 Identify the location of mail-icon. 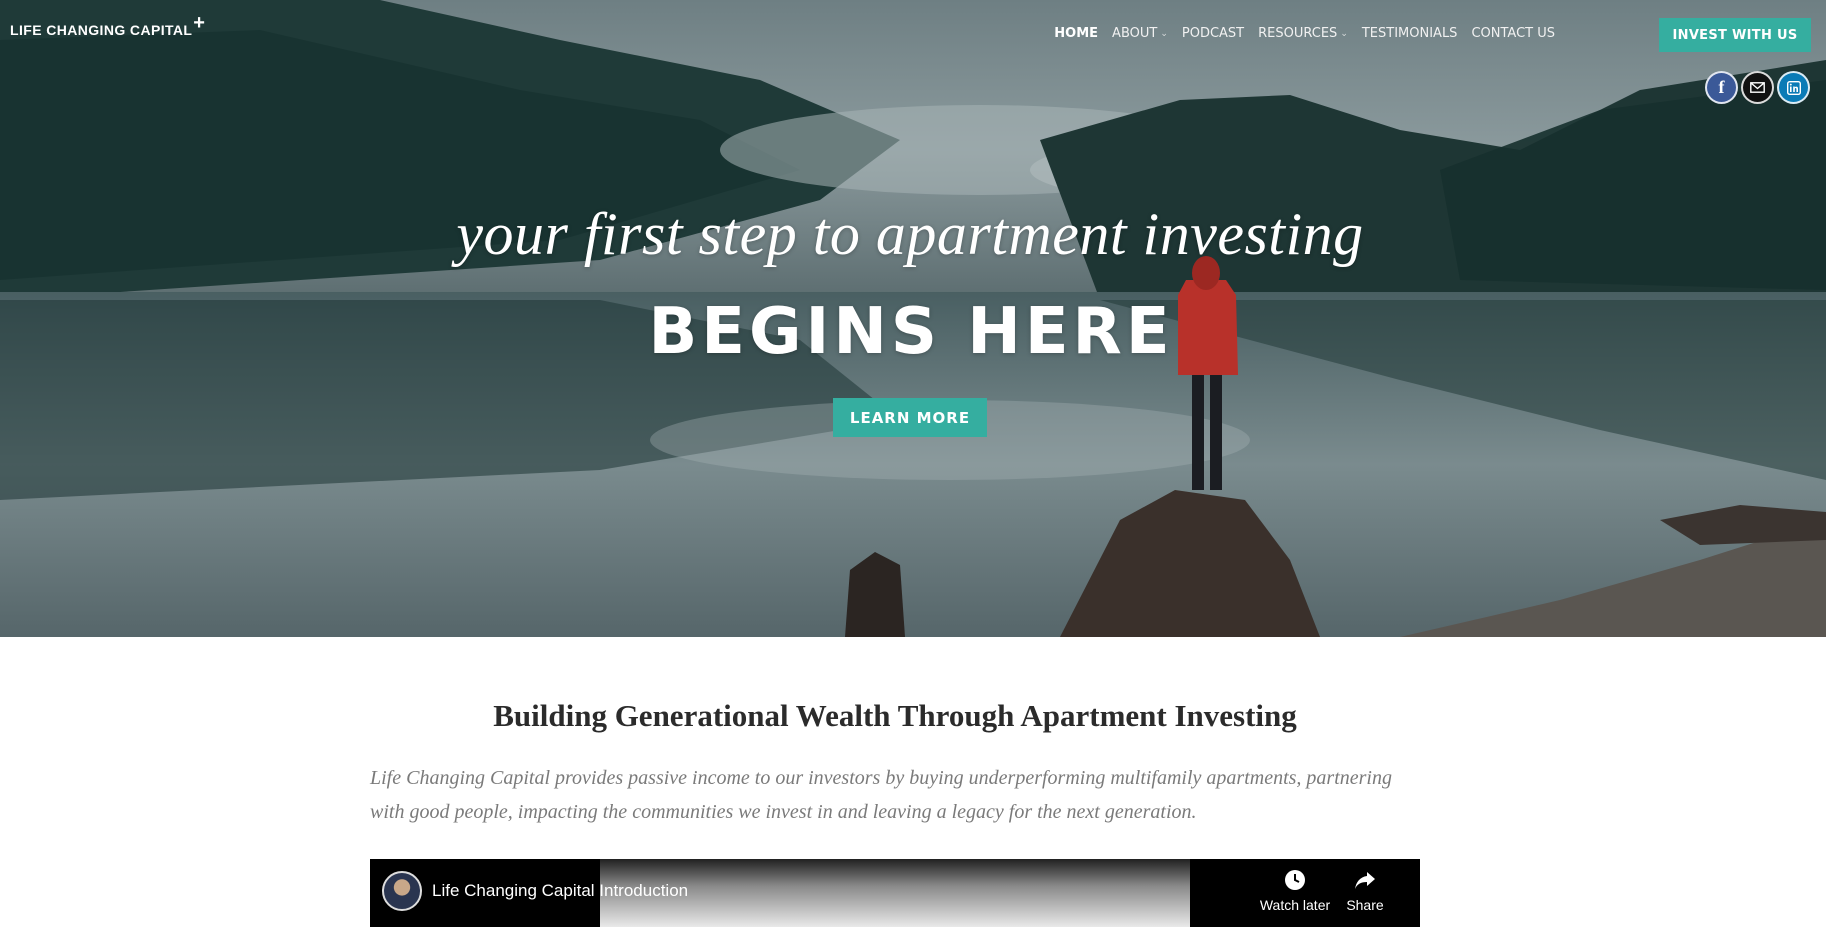
(1757, 87).